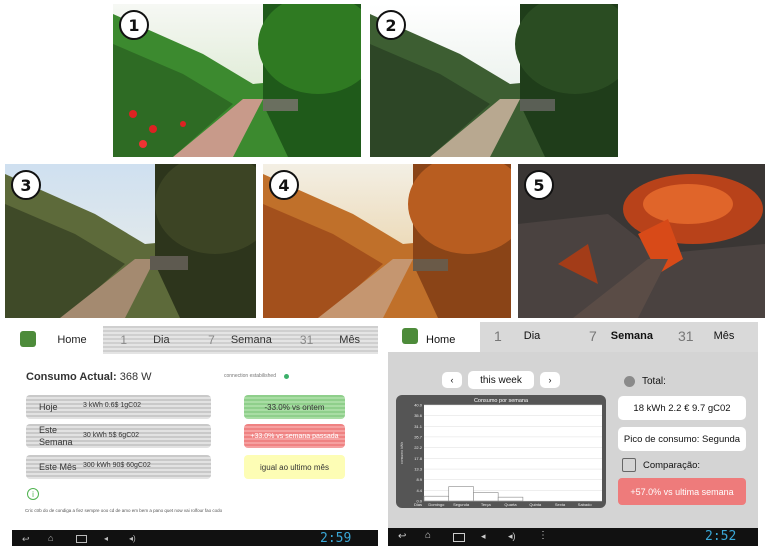 The image size is (769, 552). Describe the element at coordinates (682, 439) in the screenshot. I see `peak-consumption: Pico de consumo: Segunda` at that location.